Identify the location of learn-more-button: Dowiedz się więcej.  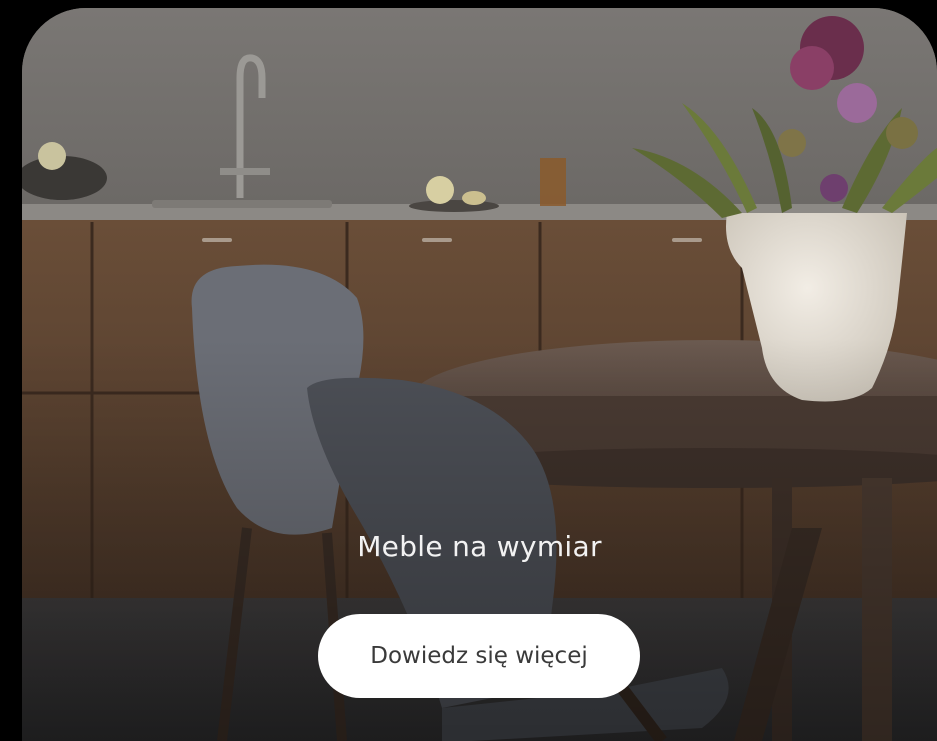
(479, 656).